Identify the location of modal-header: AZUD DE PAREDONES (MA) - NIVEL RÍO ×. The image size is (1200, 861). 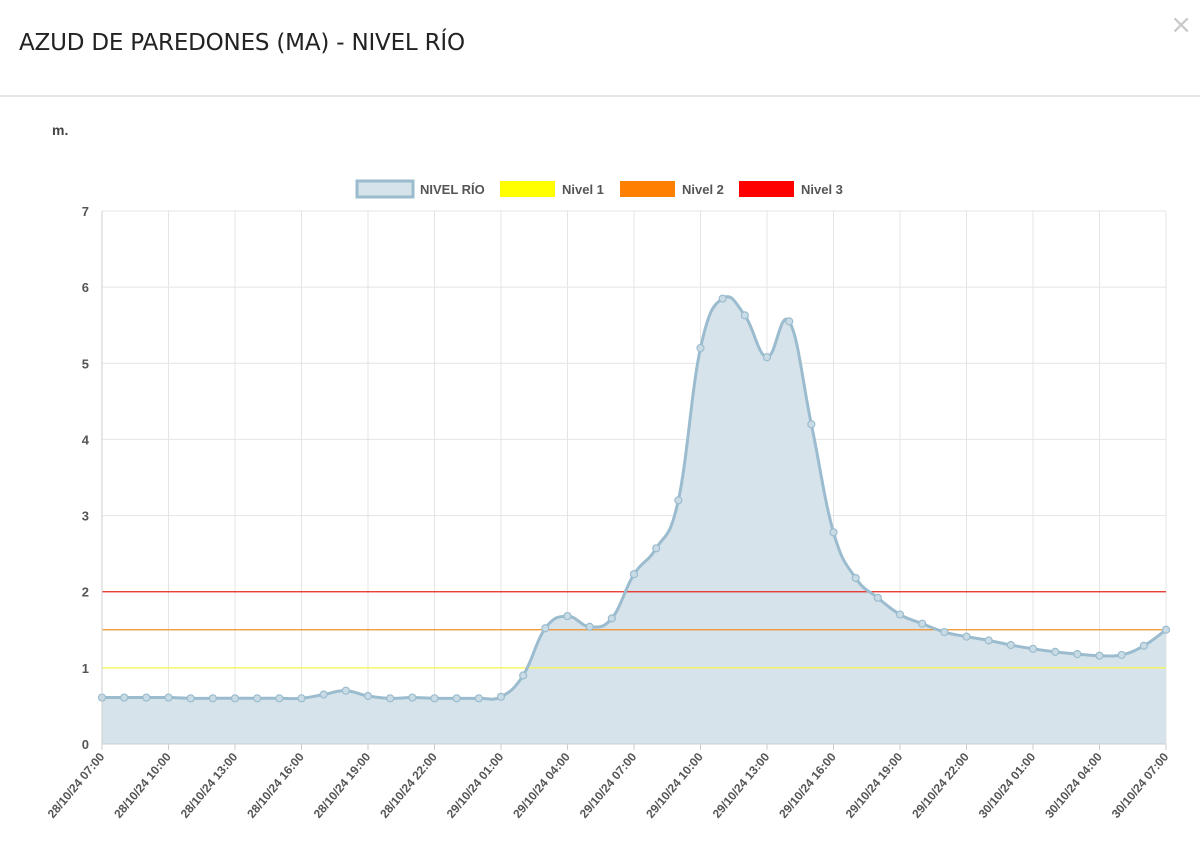
(600, 48).